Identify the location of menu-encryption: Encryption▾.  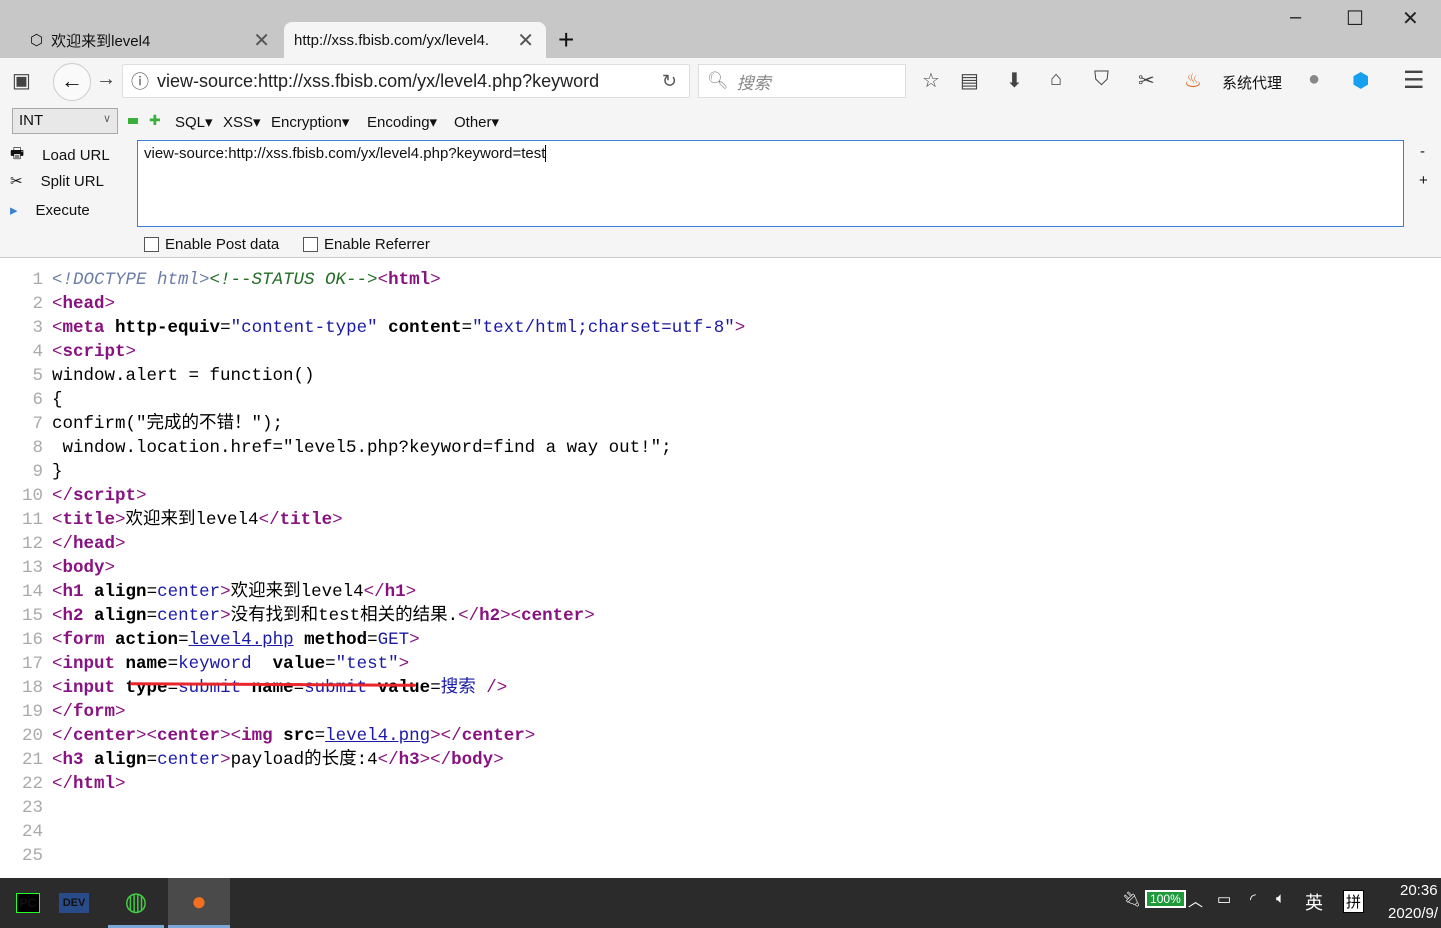
(310, 122).